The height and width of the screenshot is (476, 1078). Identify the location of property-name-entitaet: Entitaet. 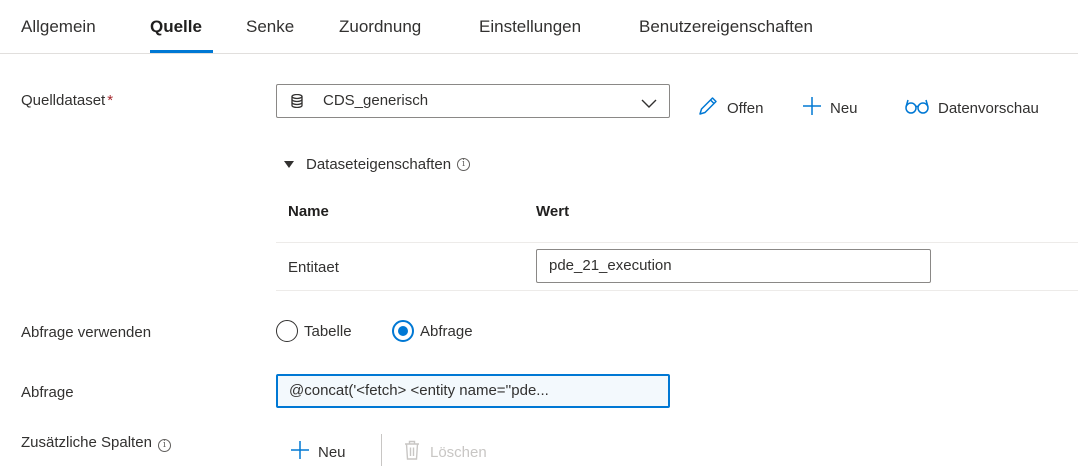
(313, 267).